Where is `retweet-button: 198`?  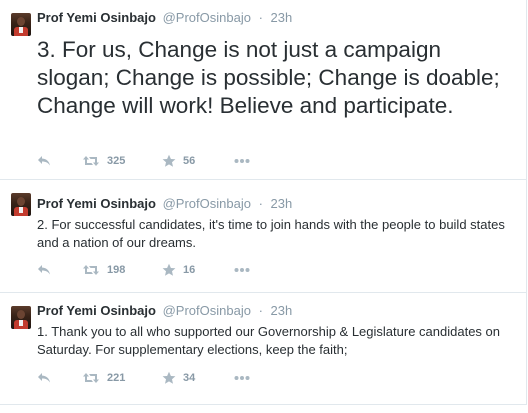
retweet-button: 198 is located at coordinates (103, 270).